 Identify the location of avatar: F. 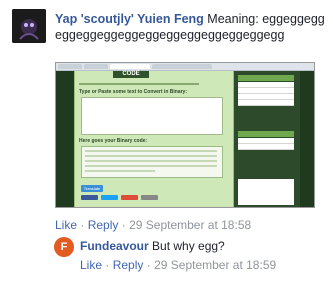
(64, 247).